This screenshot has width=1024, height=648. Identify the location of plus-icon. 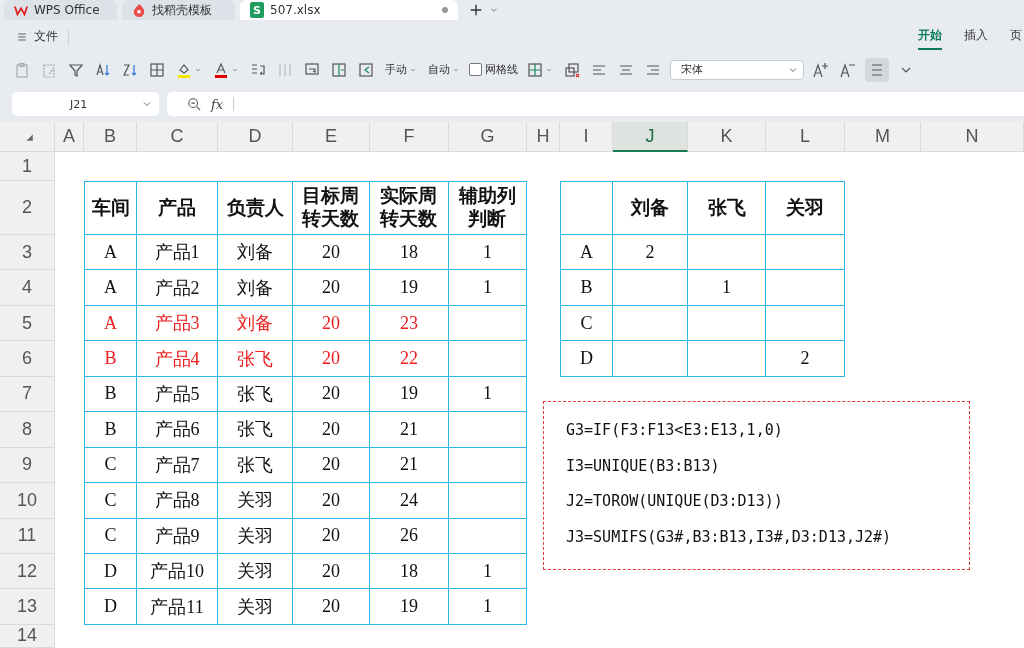
(476, 10).